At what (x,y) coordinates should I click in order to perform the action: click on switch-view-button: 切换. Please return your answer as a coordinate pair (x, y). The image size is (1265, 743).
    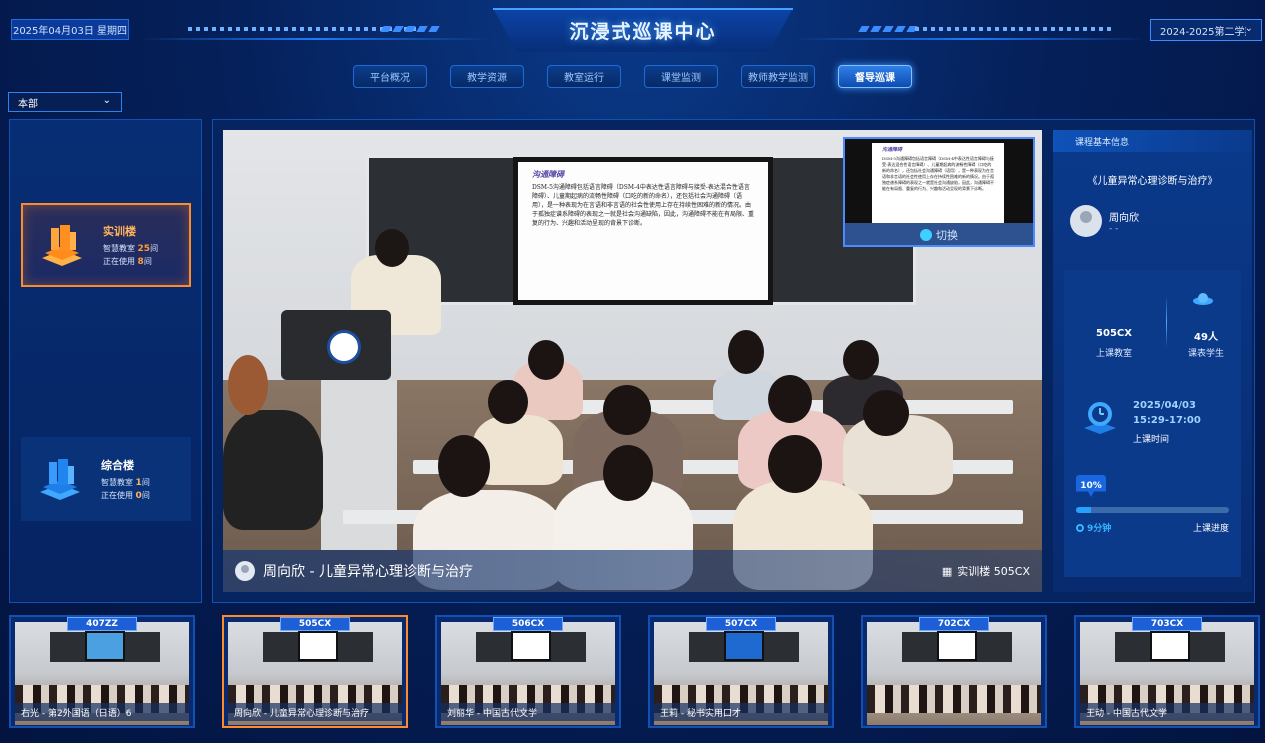
    Looking at the image, I should click on (939, 234).